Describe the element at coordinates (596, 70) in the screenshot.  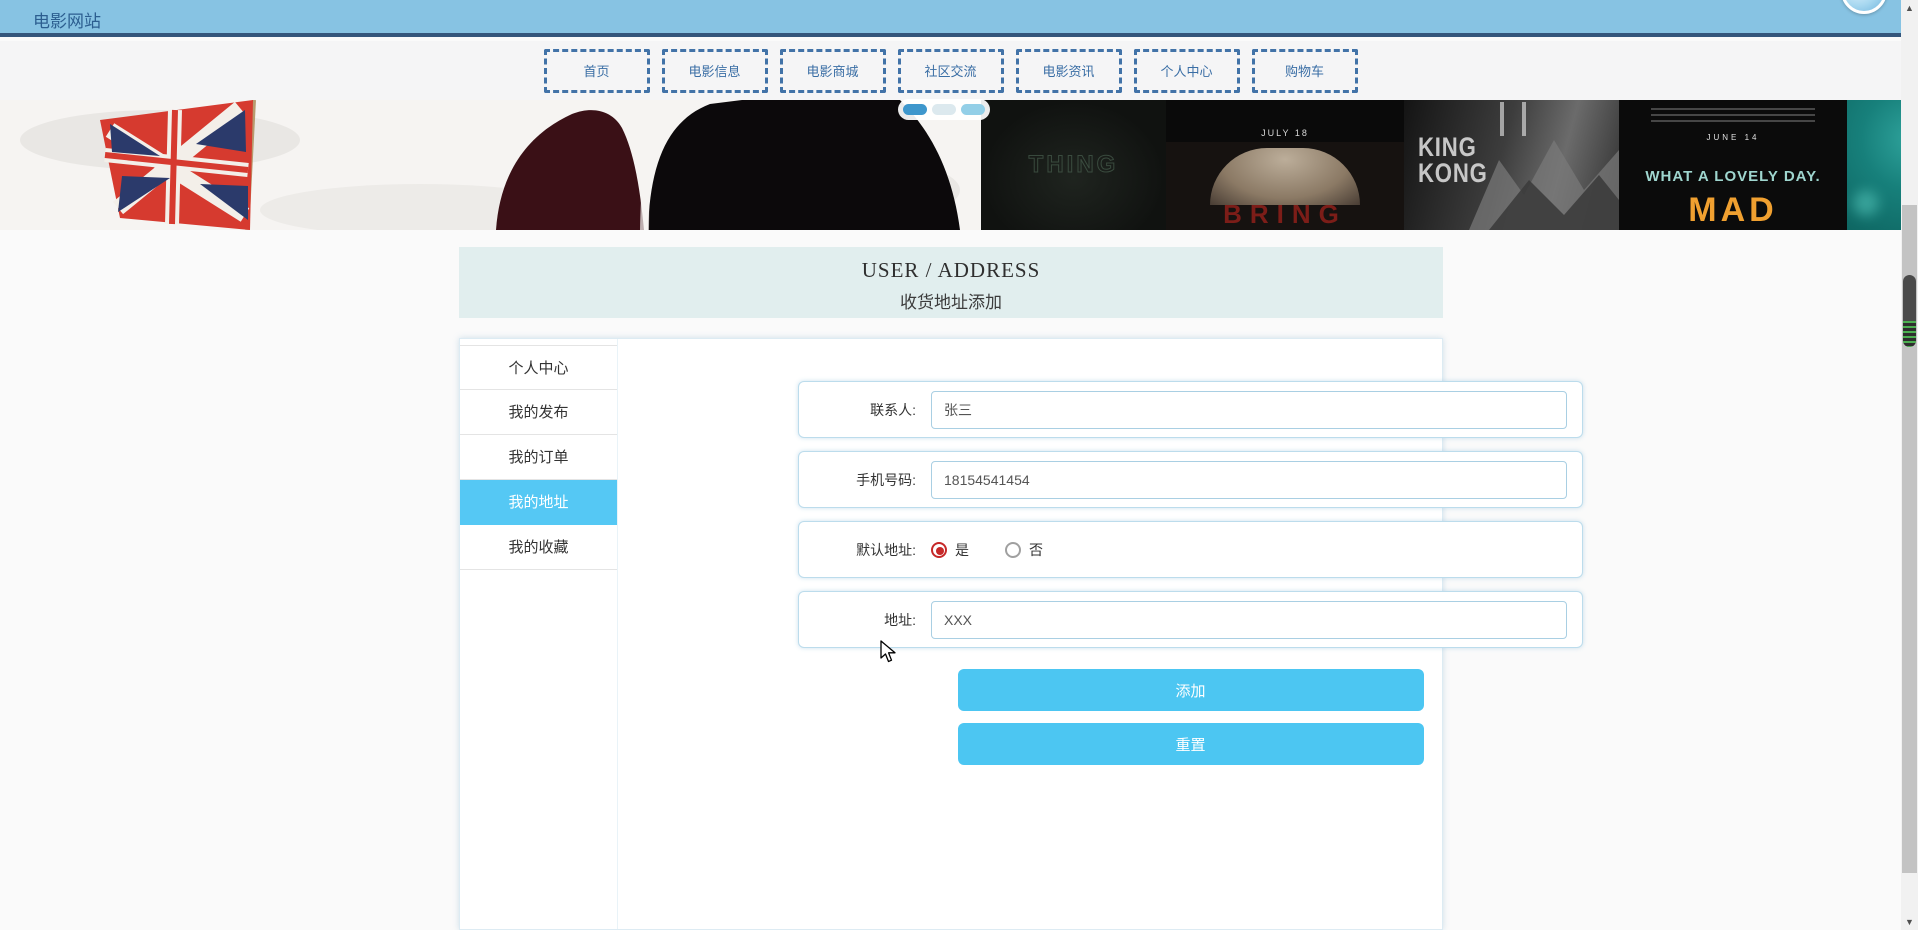
I see `nav-item-home: 首页` at that location.